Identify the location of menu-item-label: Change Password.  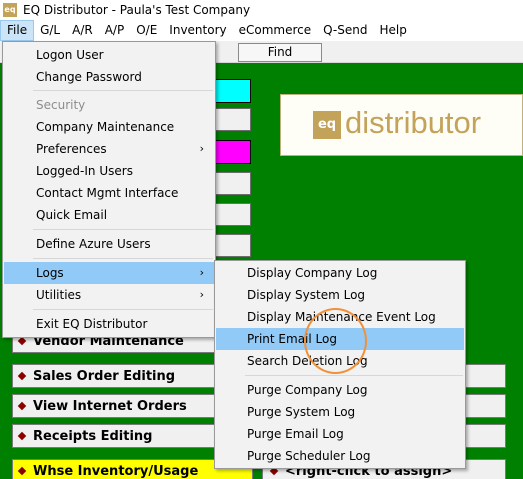
(89, 77).